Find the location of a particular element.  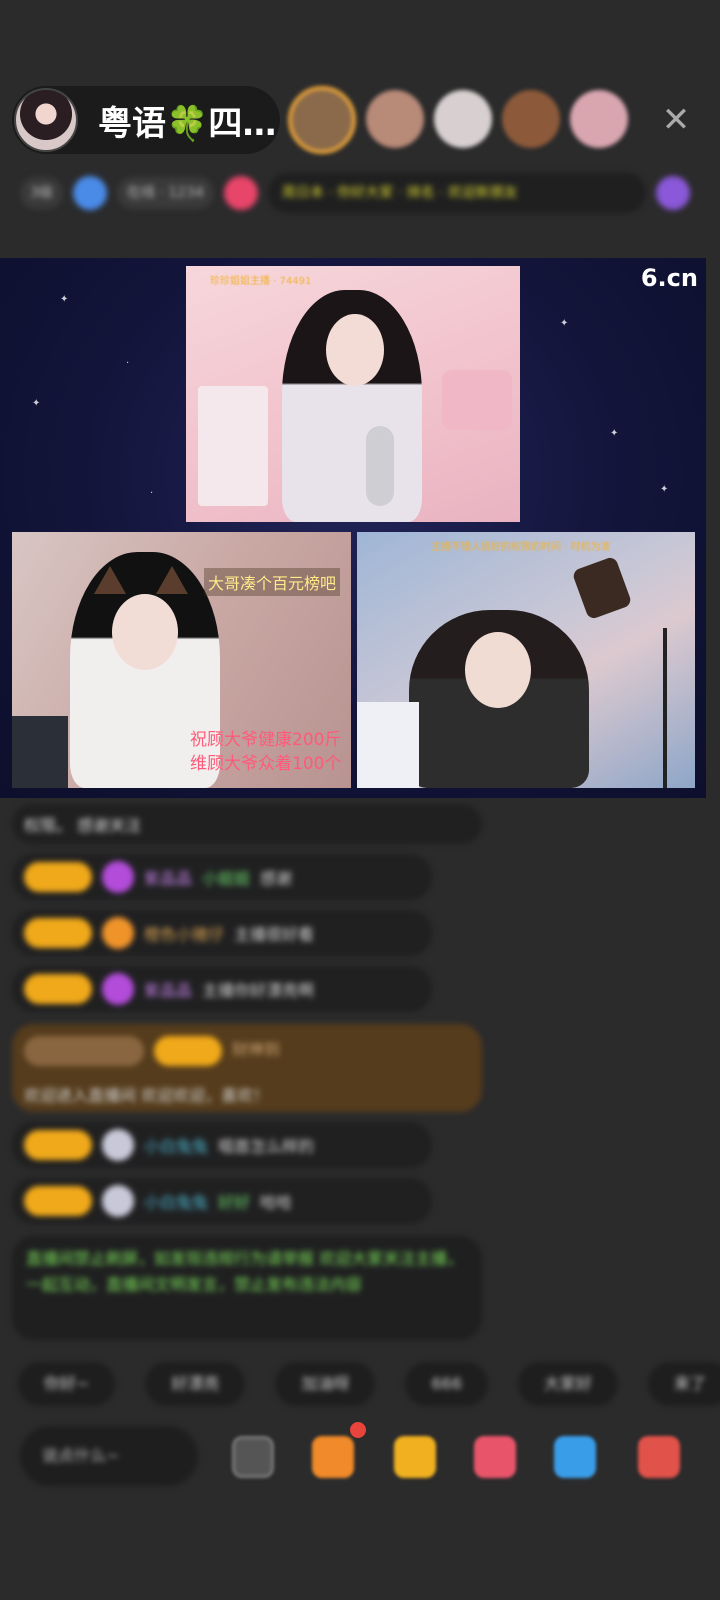

chat-input: 说点什么~ is located at coordinates (109, 1456).